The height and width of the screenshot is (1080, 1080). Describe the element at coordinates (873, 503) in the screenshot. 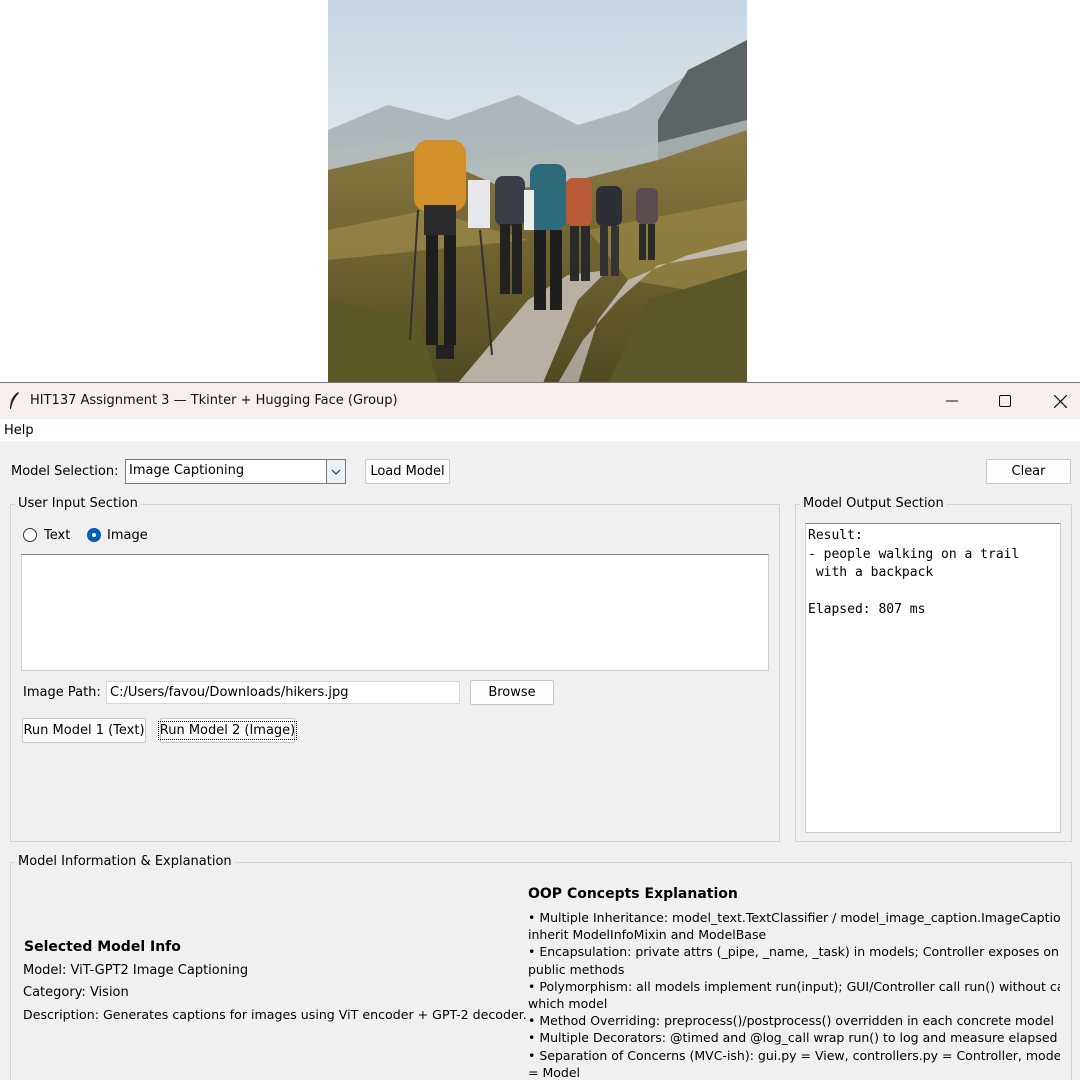

I see `model-output-section-title: Model Output Section` at that location.